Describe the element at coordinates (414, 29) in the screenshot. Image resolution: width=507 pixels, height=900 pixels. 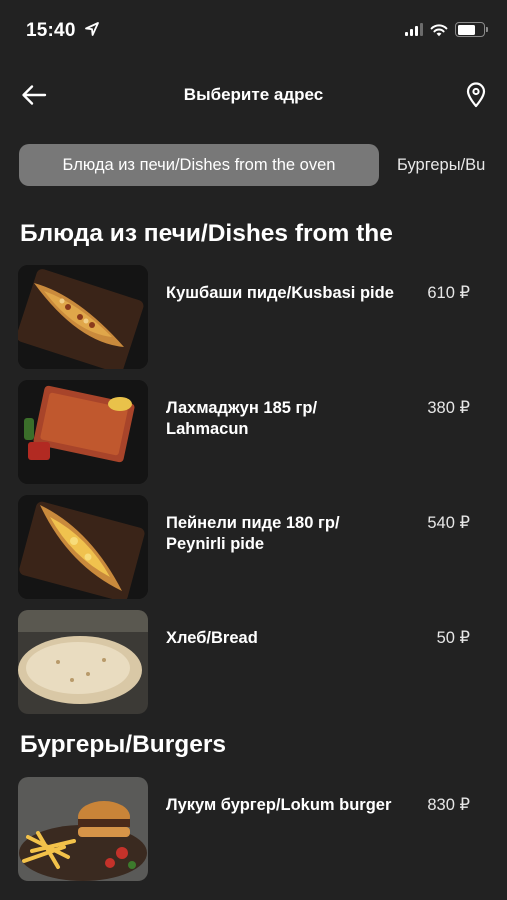
I see `cellular-signal-icon` at that location.